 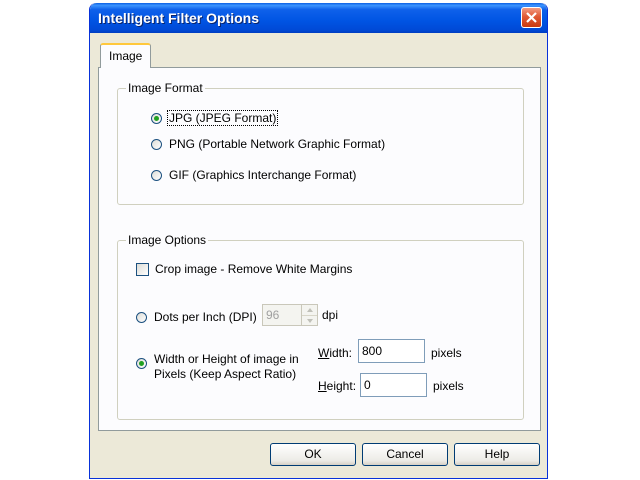 What do you see at coordinates (167, 240) in the screenshot?
I see `image-options-group-title: Image Options` at bounding box center [167, 240].